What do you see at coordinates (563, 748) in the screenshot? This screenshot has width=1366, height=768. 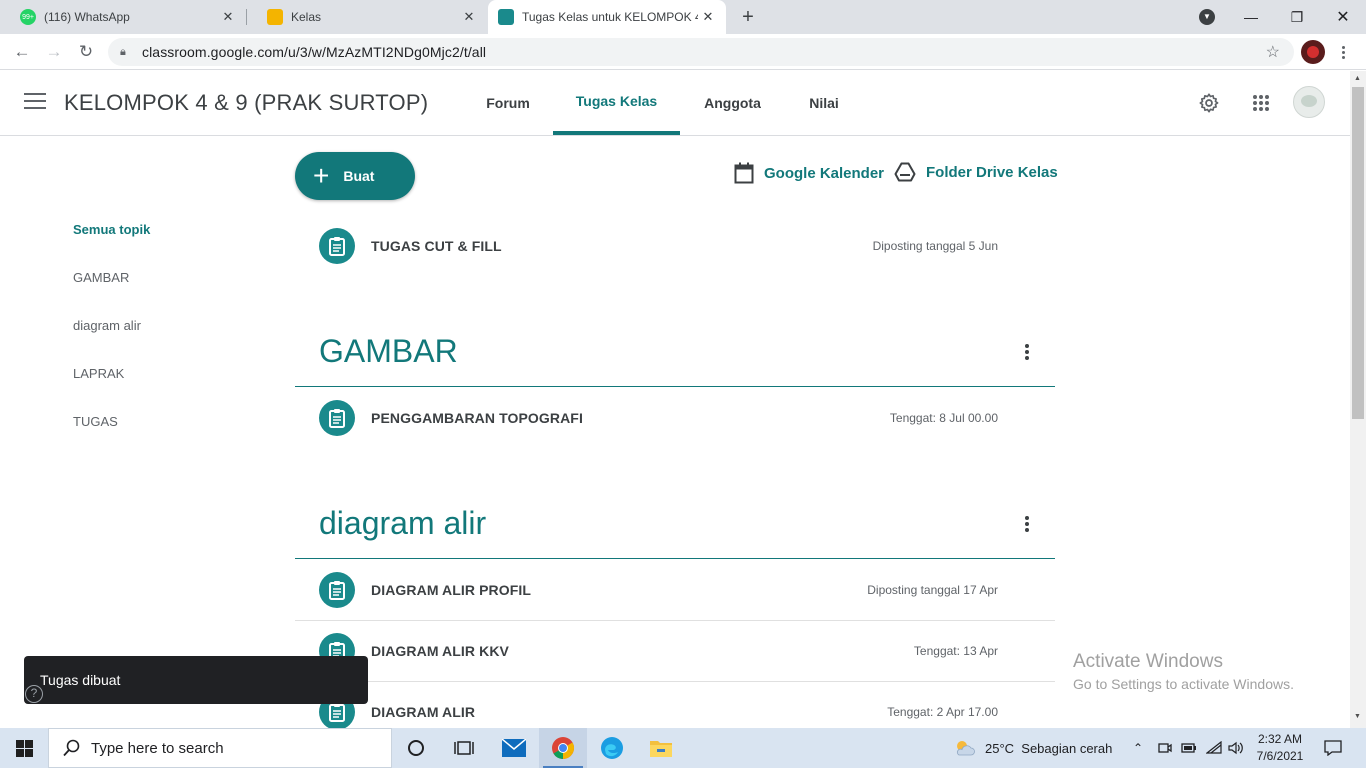 I see `chrome-icon` at bounding box center [563, 748].